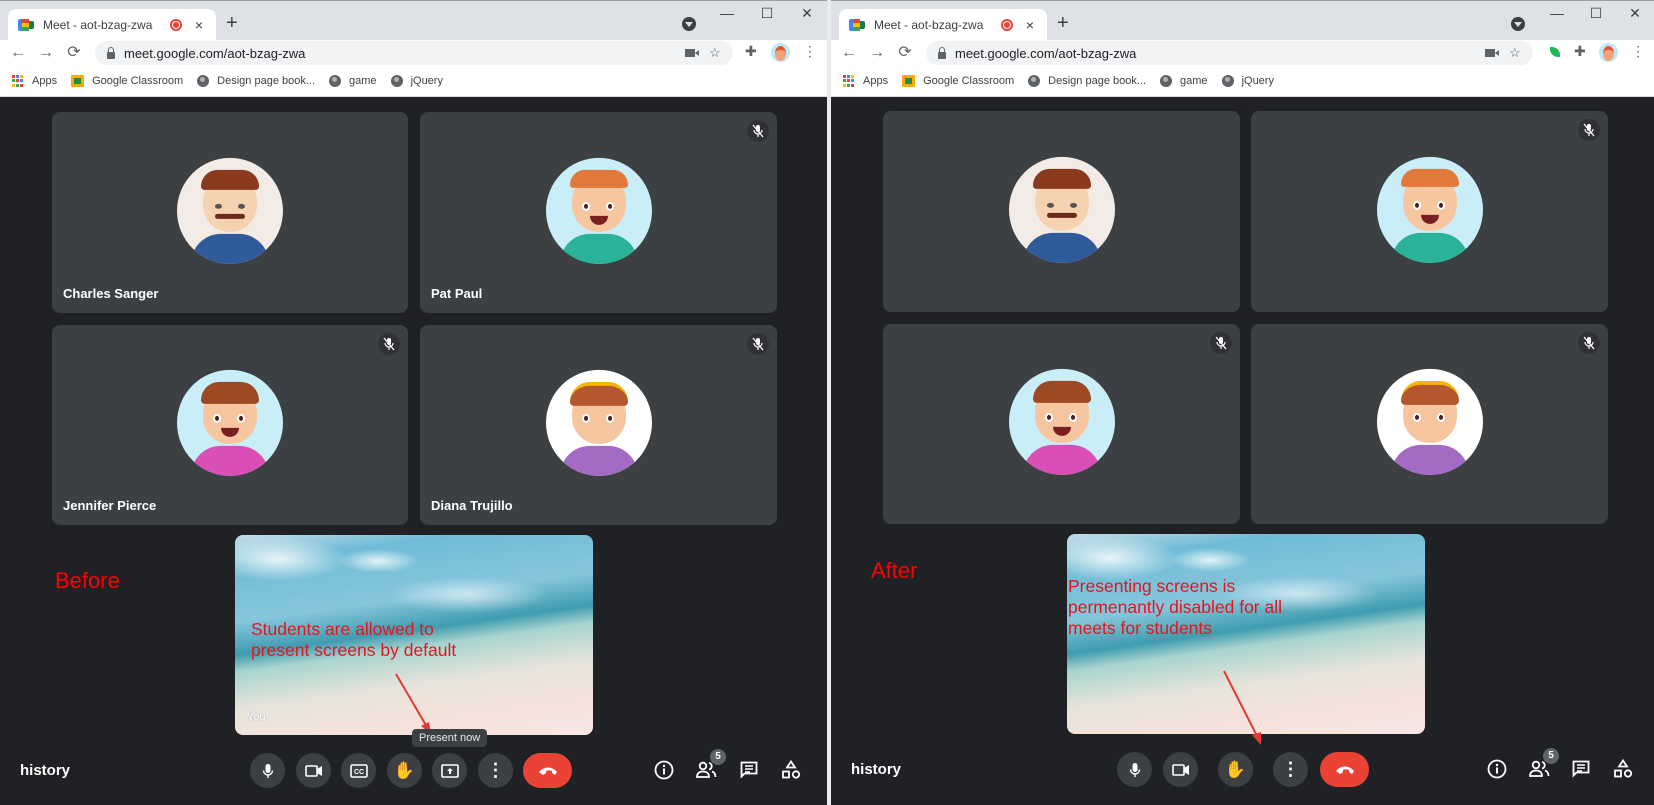  I want to click on meeting-controls-bar: history ✋ ⋮ 5, so click(1242, 774).